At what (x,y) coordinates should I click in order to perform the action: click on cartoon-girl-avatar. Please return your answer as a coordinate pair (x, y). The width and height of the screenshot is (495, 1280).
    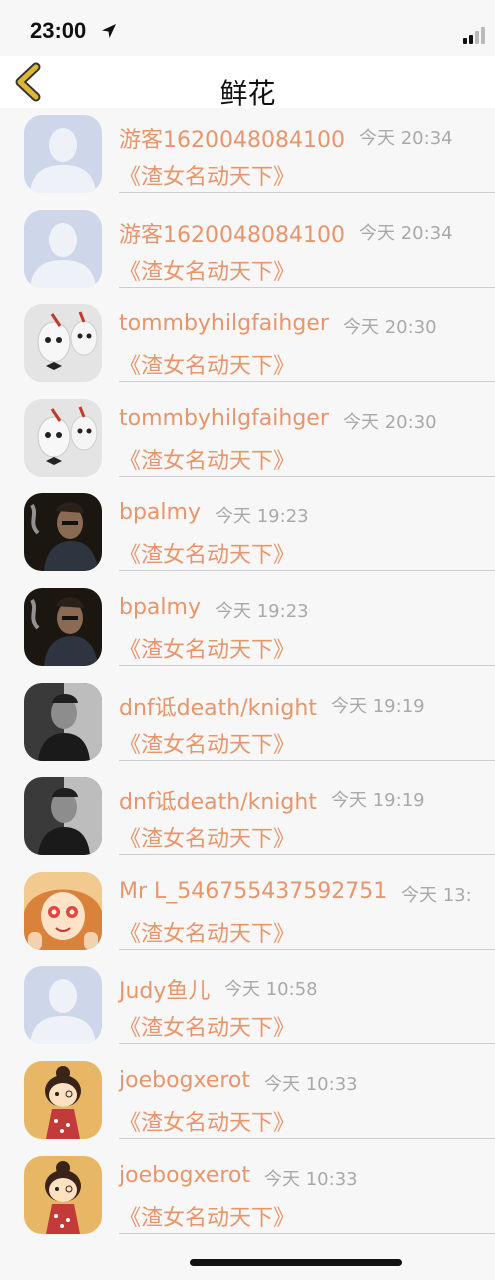
    Looking at the image, I should click on (63, 910).